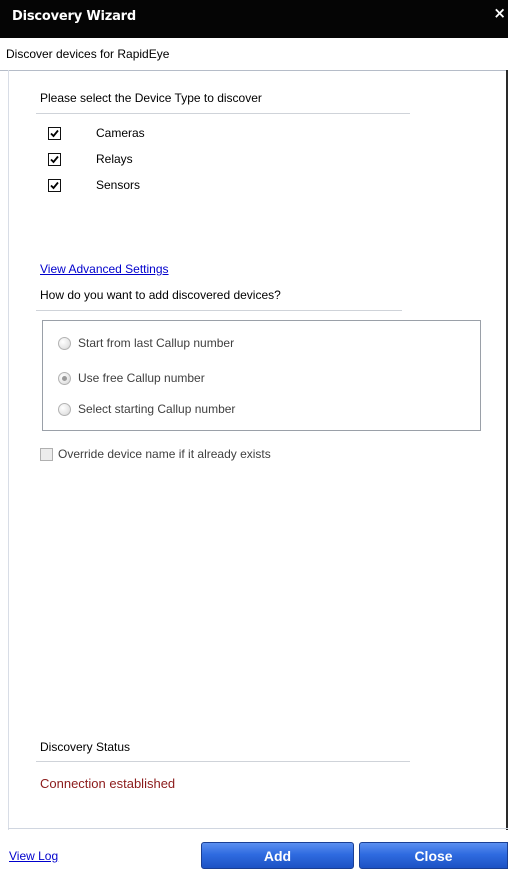 The width and height of the screenshot is (508, 874). What do you see at coordinates (120, 133) in the screenshot?
I see `cameras-label: Cameras` at bounding box center [120, 133].